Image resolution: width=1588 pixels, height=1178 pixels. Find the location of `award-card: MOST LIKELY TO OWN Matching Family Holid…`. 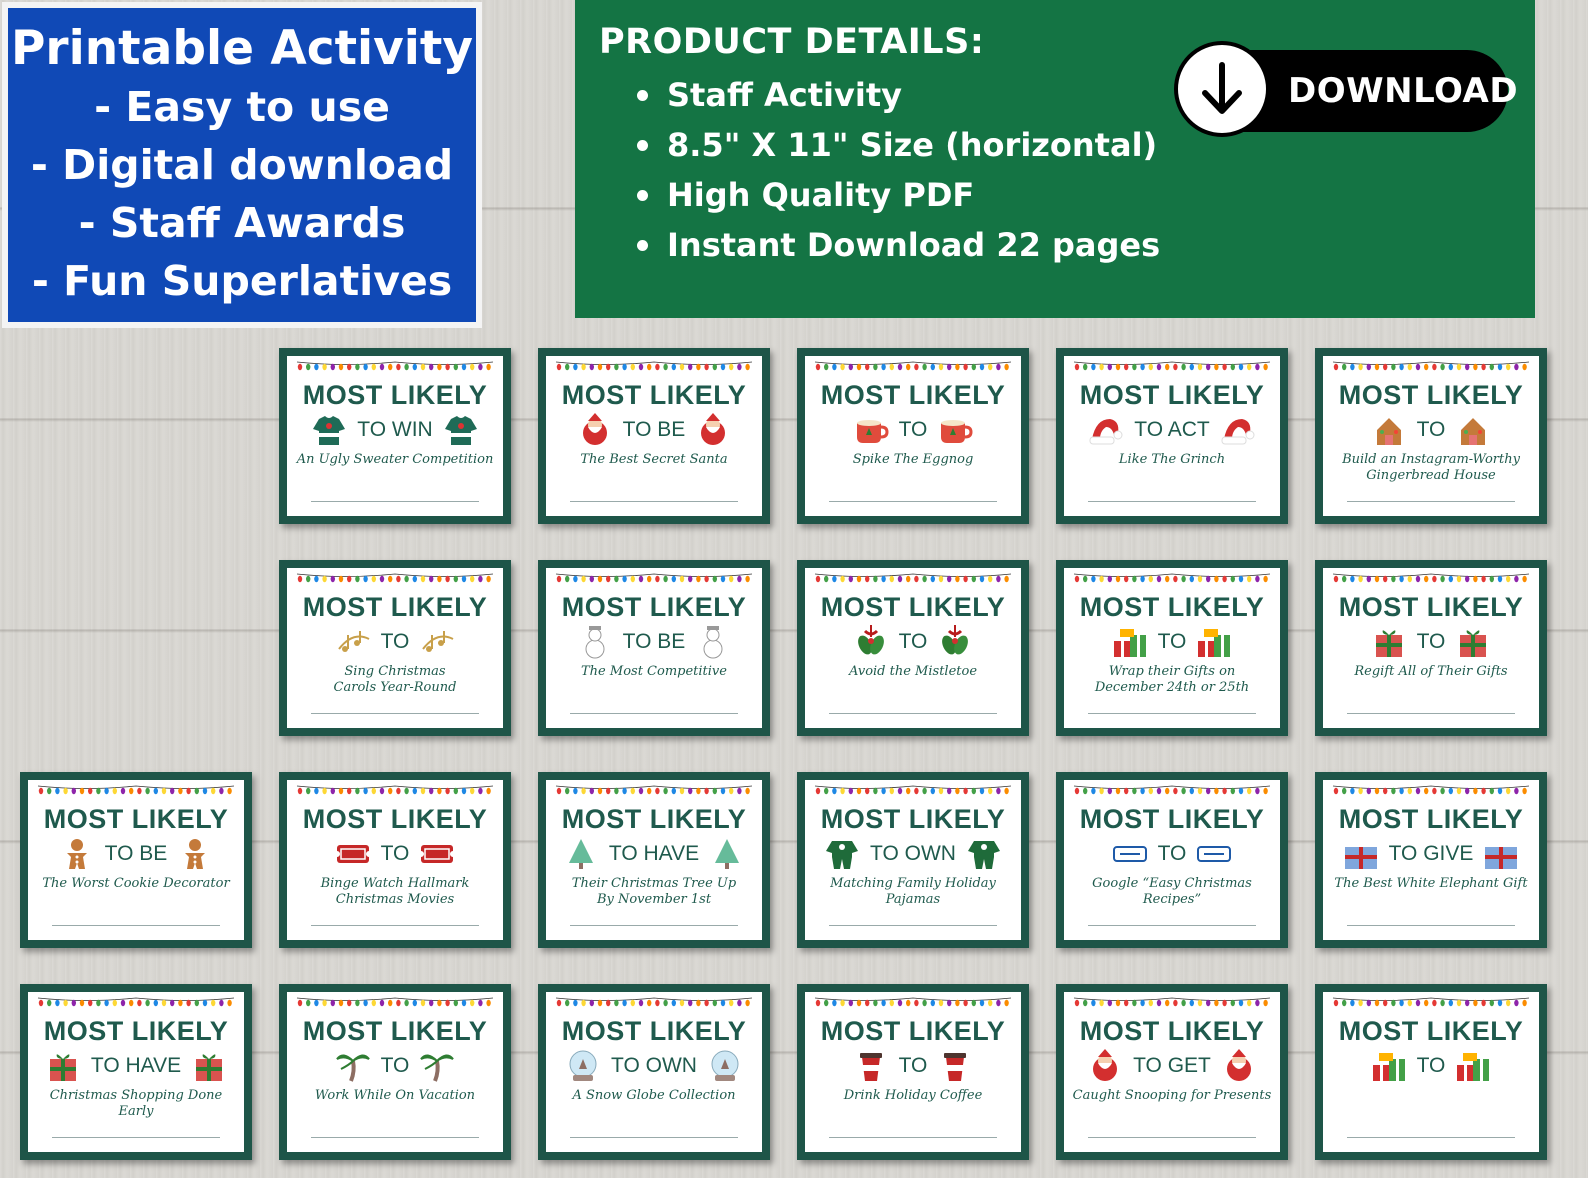

award-card: MOST LIKELY TO OWN Matching Family Holid… is located at coordinates (913, 860).